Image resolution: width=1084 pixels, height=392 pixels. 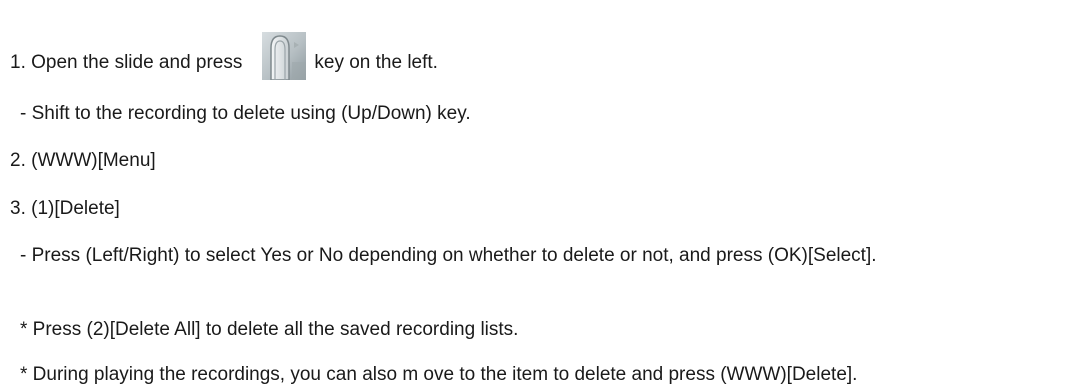 What do you see at coordinates (376, 62) in the screenshot?
I see `step-1-suffix: key on the left.` at bounding box center [376, 62].